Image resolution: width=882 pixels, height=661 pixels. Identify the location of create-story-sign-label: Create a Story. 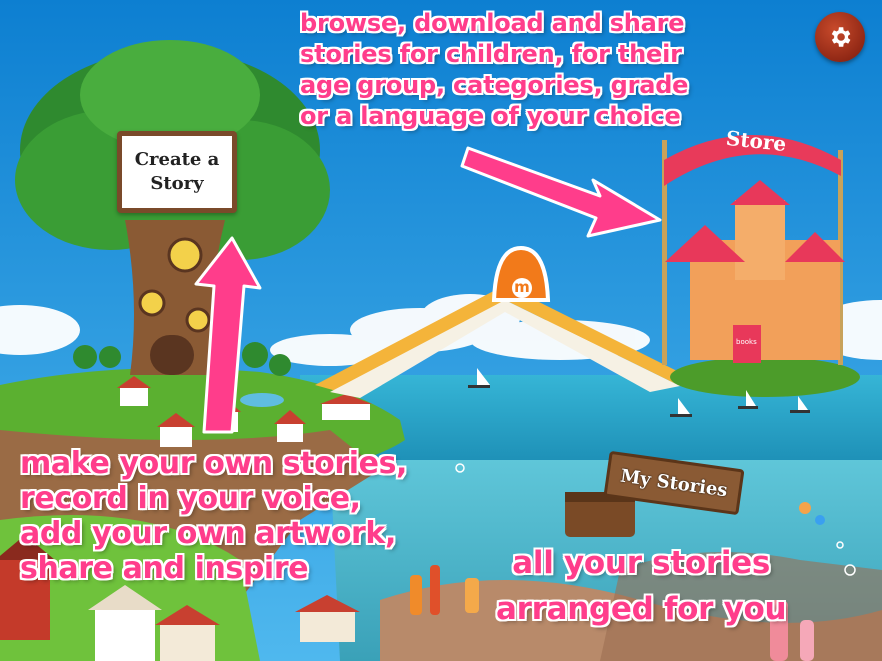
(177, 171).